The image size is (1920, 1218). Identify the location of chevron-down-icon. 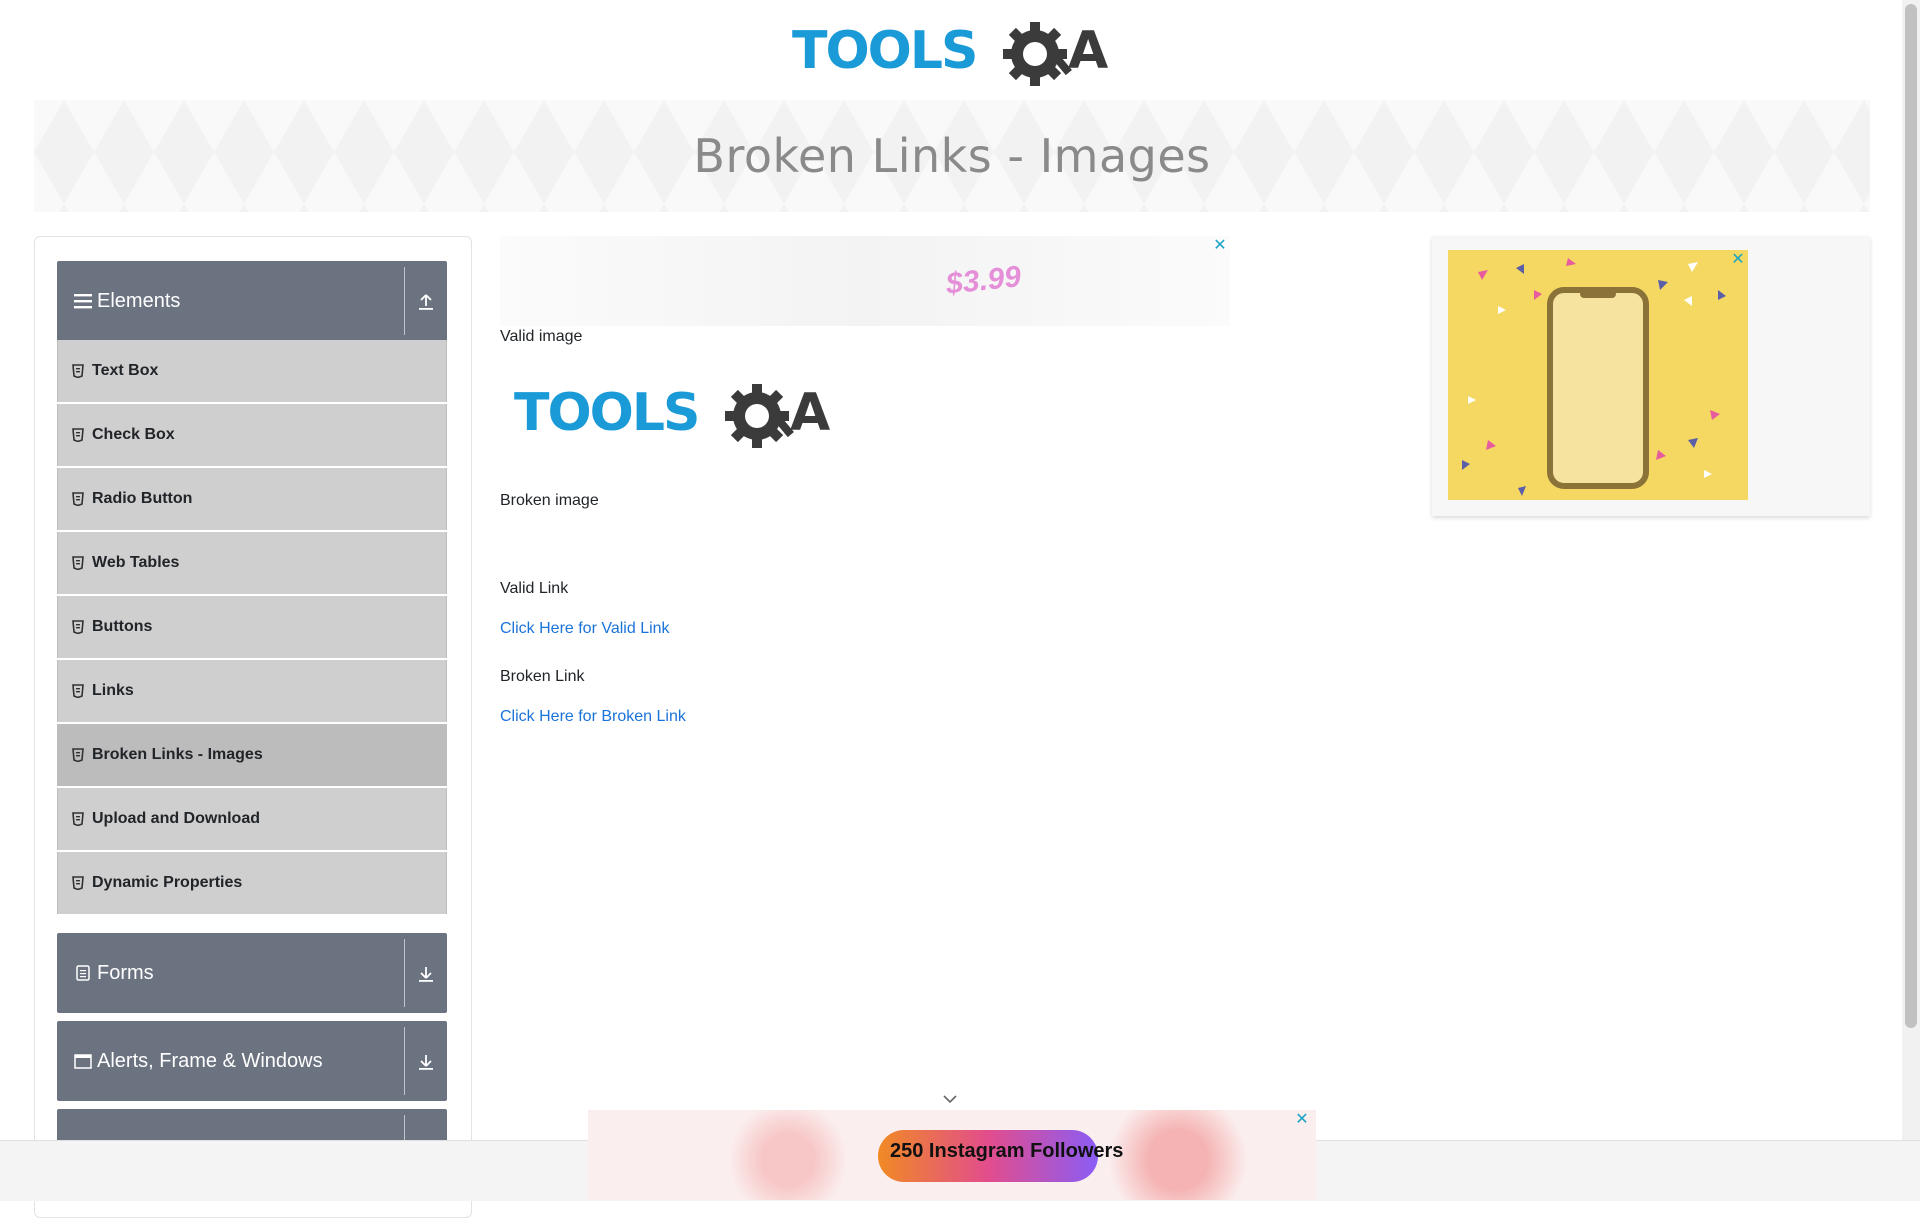
(950, 1099).